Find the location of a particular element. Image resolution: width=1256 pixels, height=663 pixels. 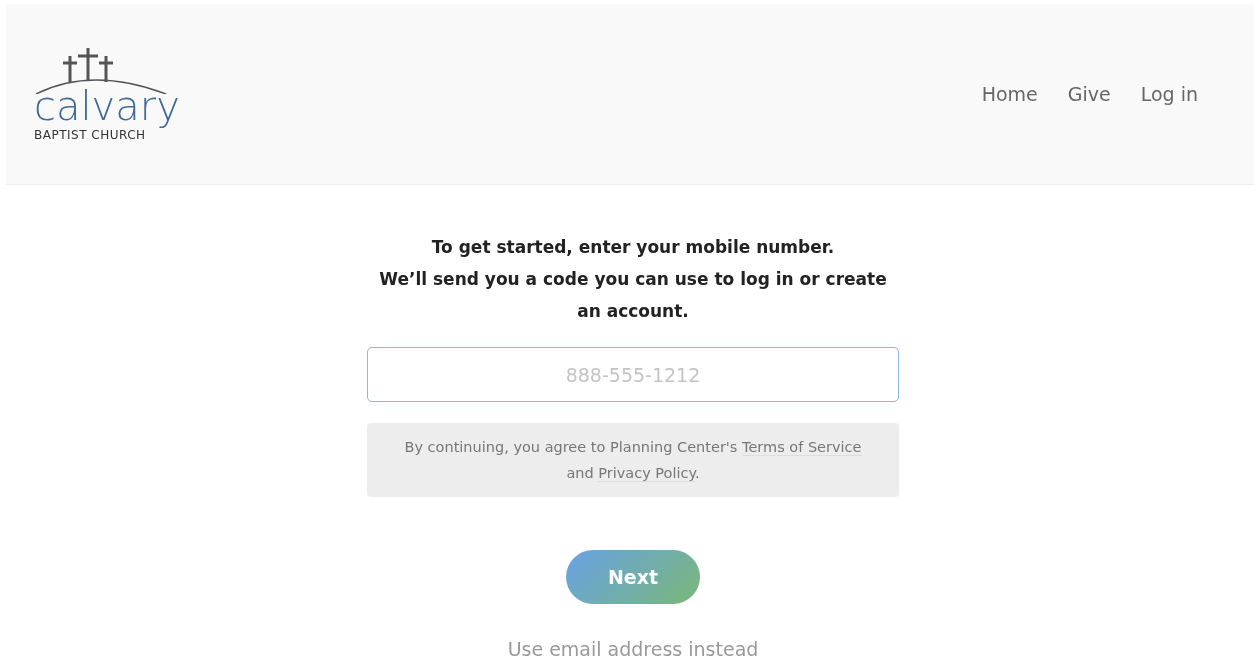

email-link: Use email address instead is located at coordinates (633, 649).